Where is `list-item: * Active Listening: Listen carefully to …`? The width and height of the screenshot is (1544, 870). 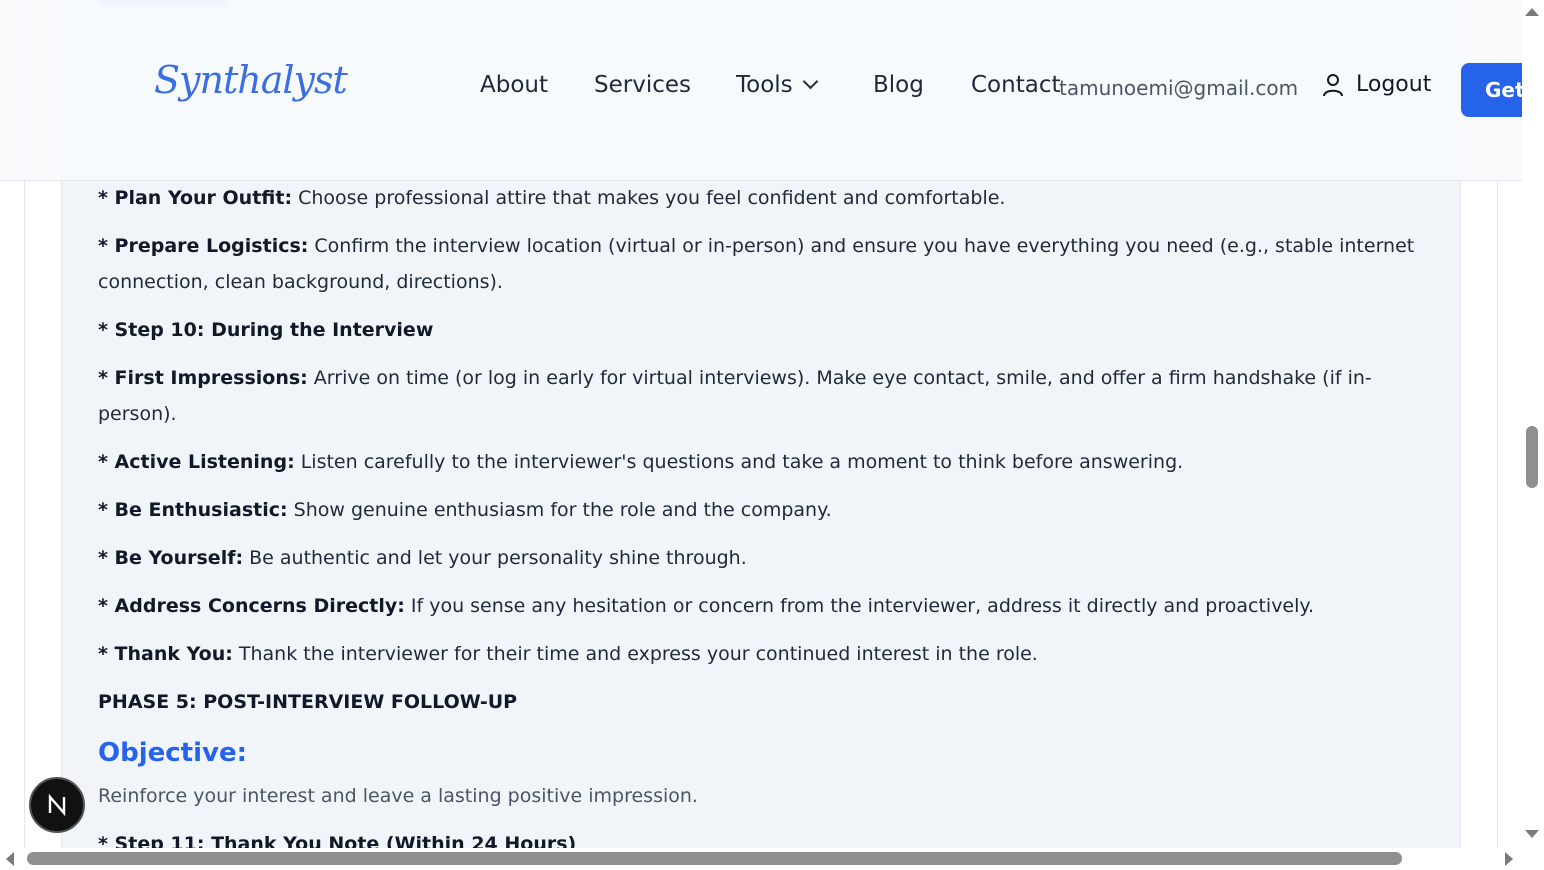 list-item: * Active Listening: Listen carefully to … is located at coordinates (641, 462).